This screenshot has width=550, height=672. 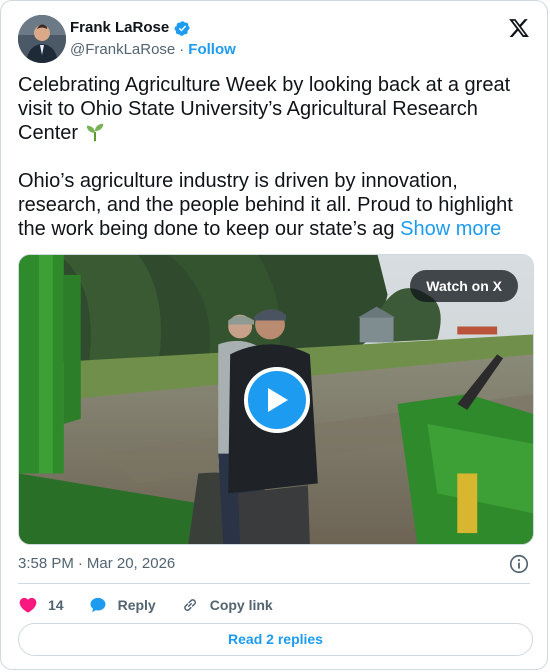 I want to click on show-more-link: Show more, so click(x=450, y=229).